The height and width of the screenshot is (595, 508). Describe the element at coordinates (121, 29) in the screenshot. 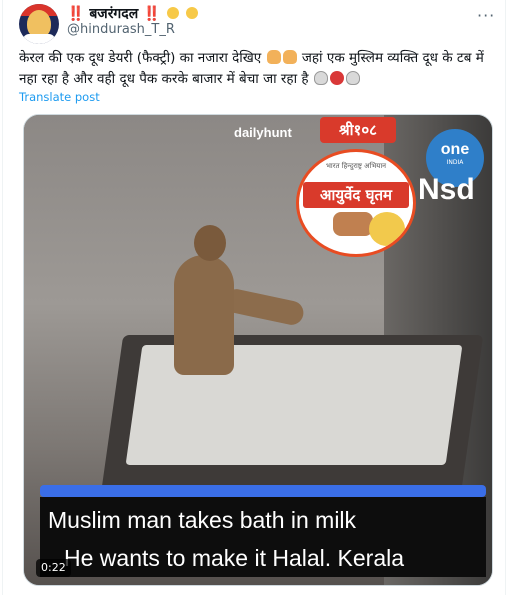

I see `user-handle: @hindurash_T_R` at that location.